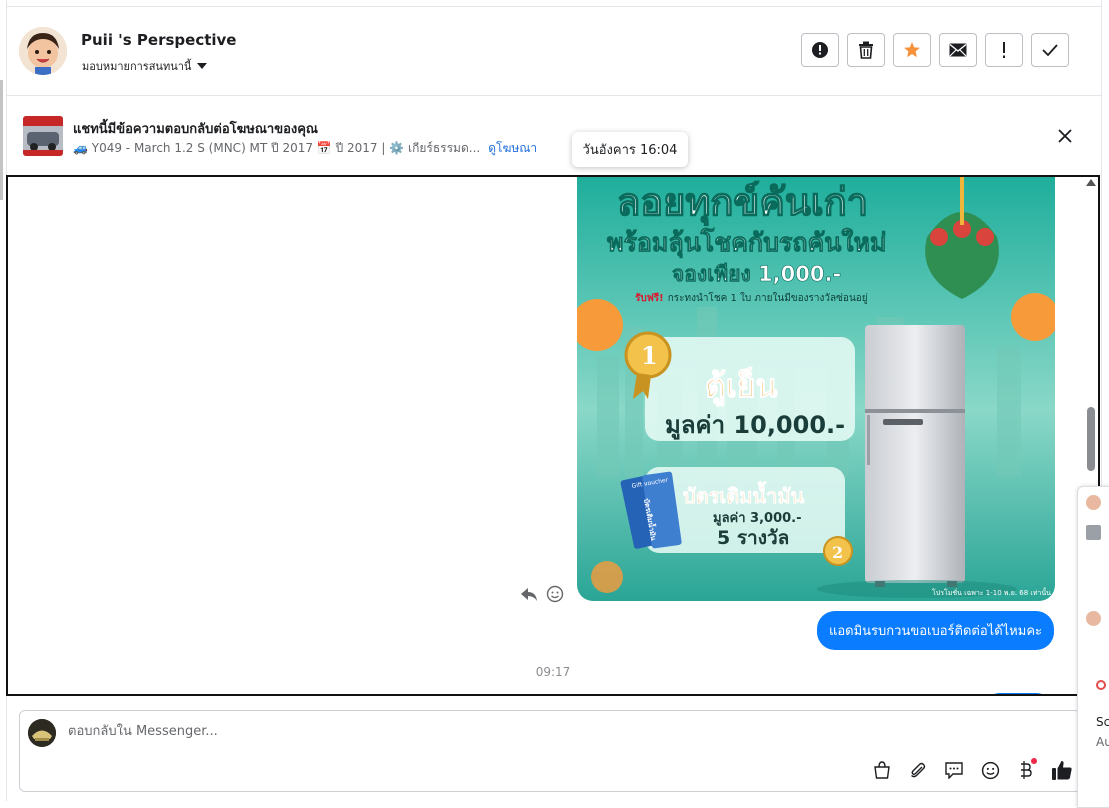  Describe the element at coordinates (553, 51) in the screenshot. I see `conversation-header: Puii 's Perspective มอบหมายการสนทนานี้` at that location.